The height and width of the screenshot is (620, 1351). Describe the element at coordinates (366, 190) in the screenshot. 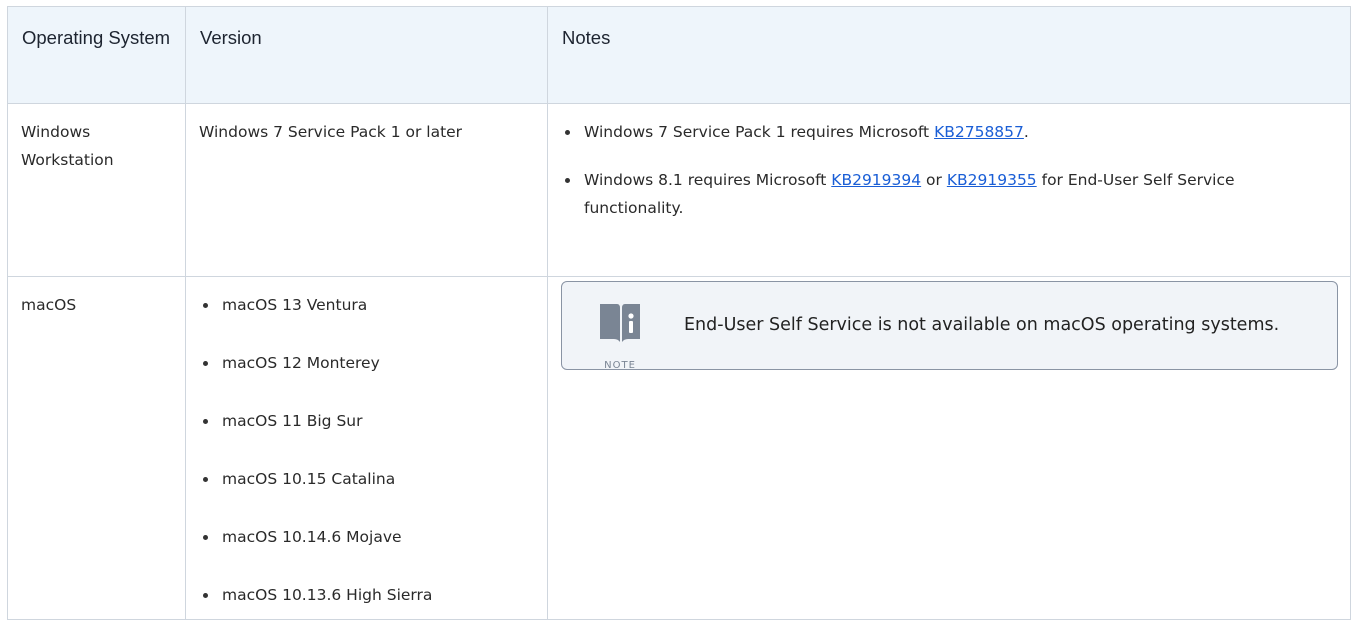

I see `cell-version-windows: Windows 7 Service Pack 1 or later` at that location.